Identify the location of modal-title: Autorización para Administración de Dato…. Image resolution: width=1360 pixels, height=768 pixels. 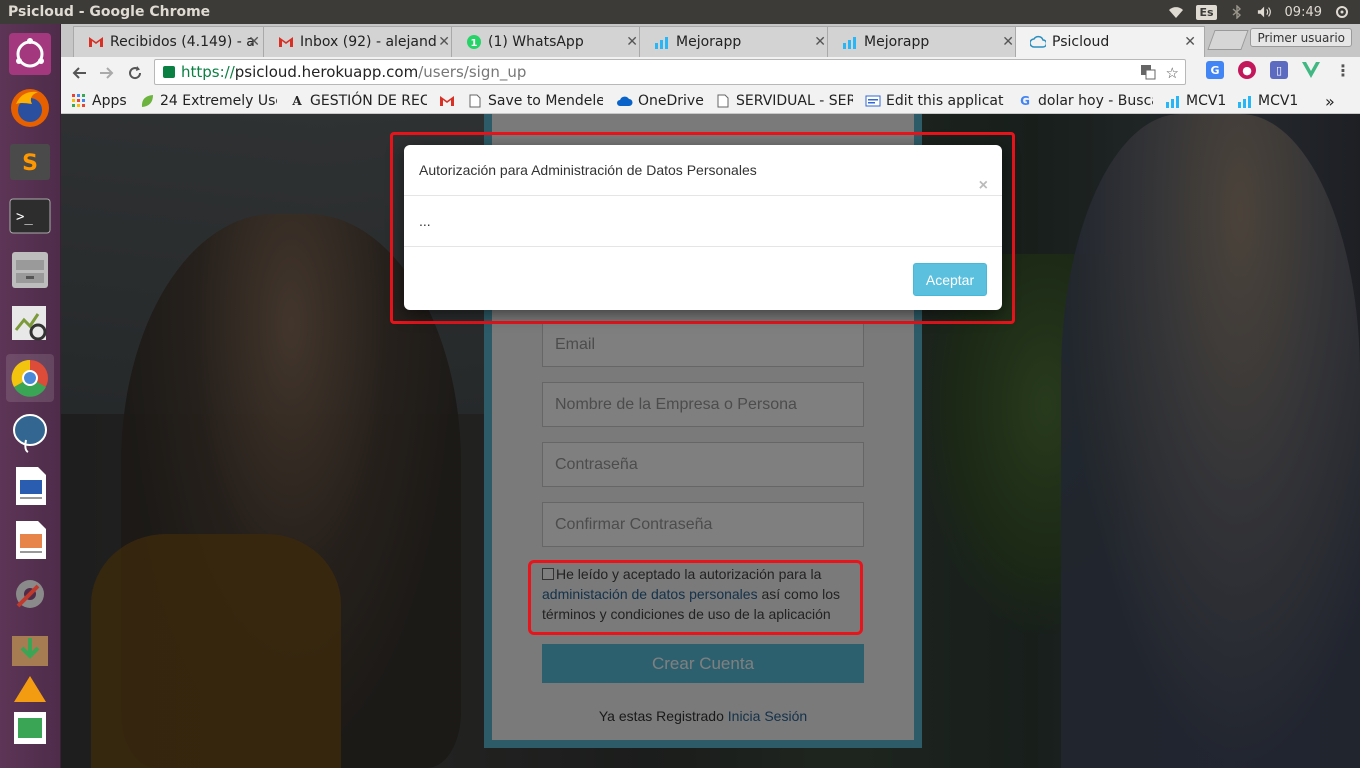
(588, 170).